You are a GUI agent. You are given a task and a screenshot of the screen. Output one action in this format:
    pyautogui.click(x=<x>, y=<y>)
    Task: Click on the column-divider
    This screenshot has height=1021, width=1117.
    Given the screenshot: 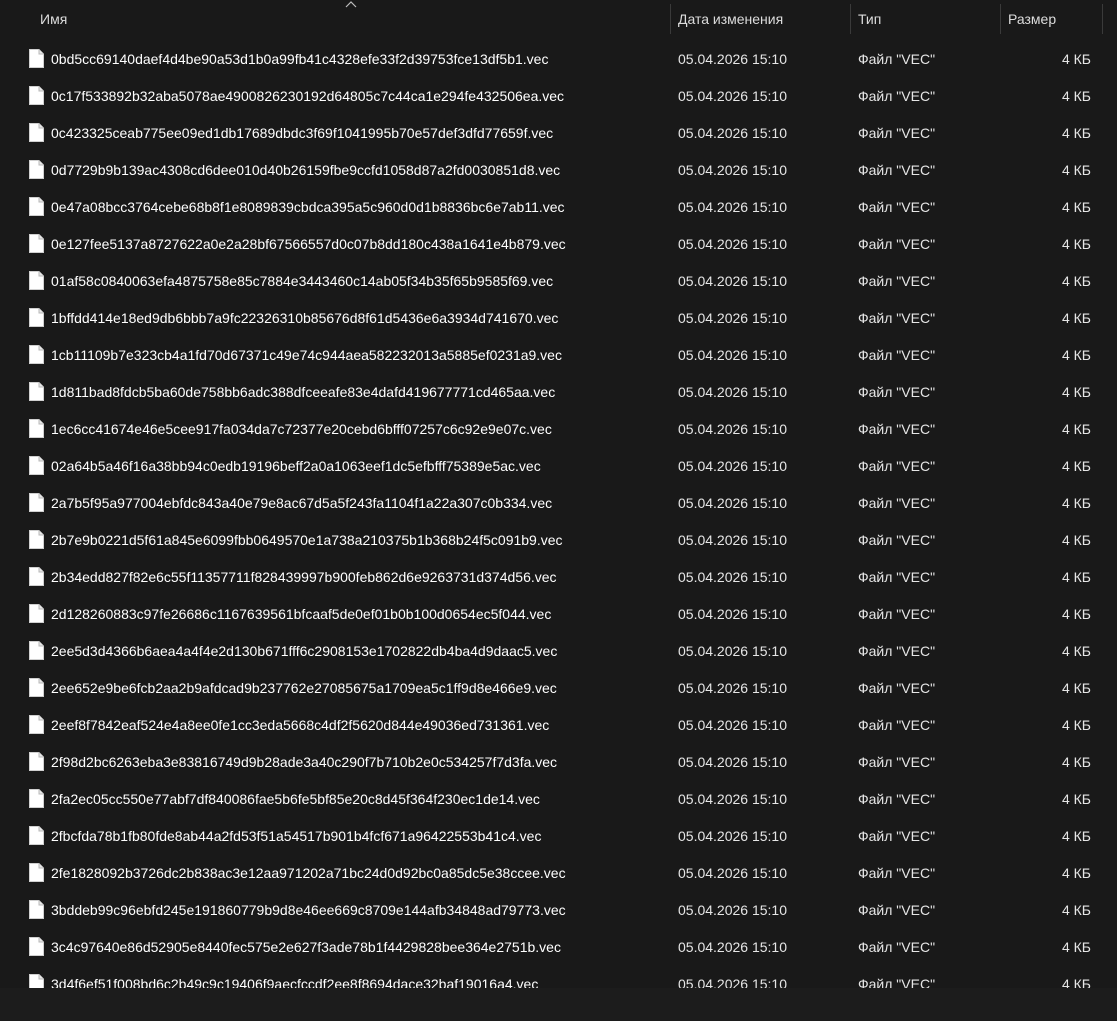 What is the action you would take?
    pyautogui.click(x=1102, y=19)
    